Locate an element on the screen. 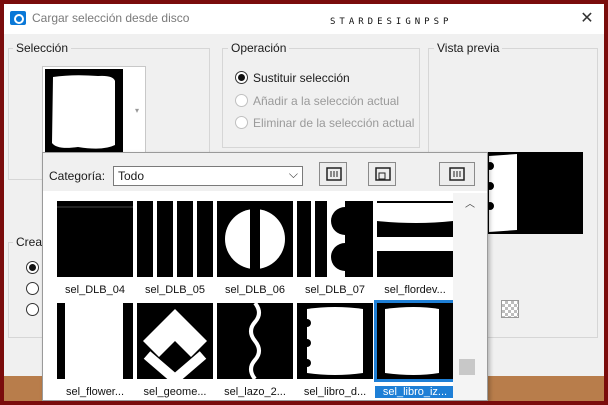 This screenshot has height=405, width=608. close-button: ✕ is located at coordinates (587, 19).